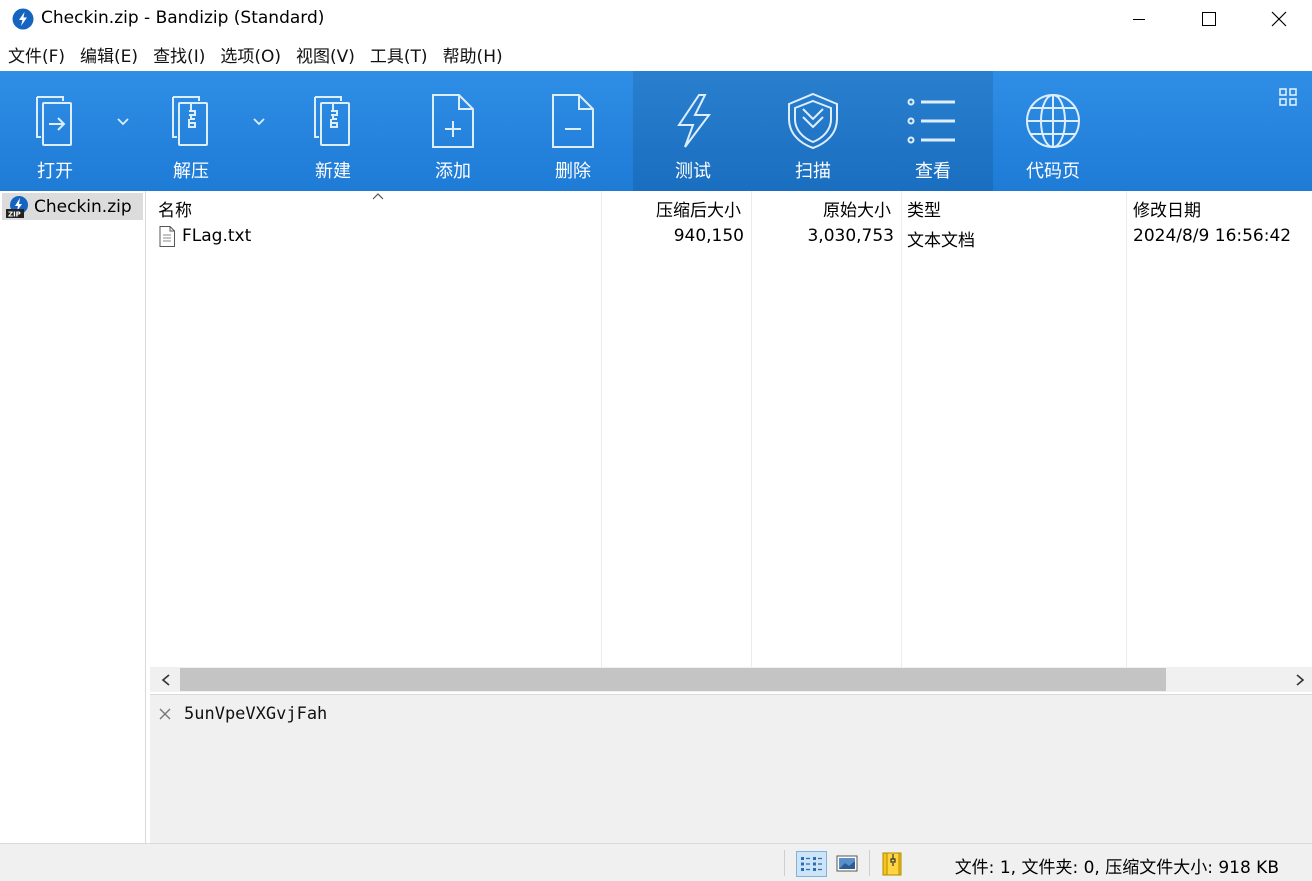 This screenshot has height=881, width=1312. What do you see at coordinates (573, 121) in the screenshot?
I see `delete-icon` at bounding box center [573, 121].